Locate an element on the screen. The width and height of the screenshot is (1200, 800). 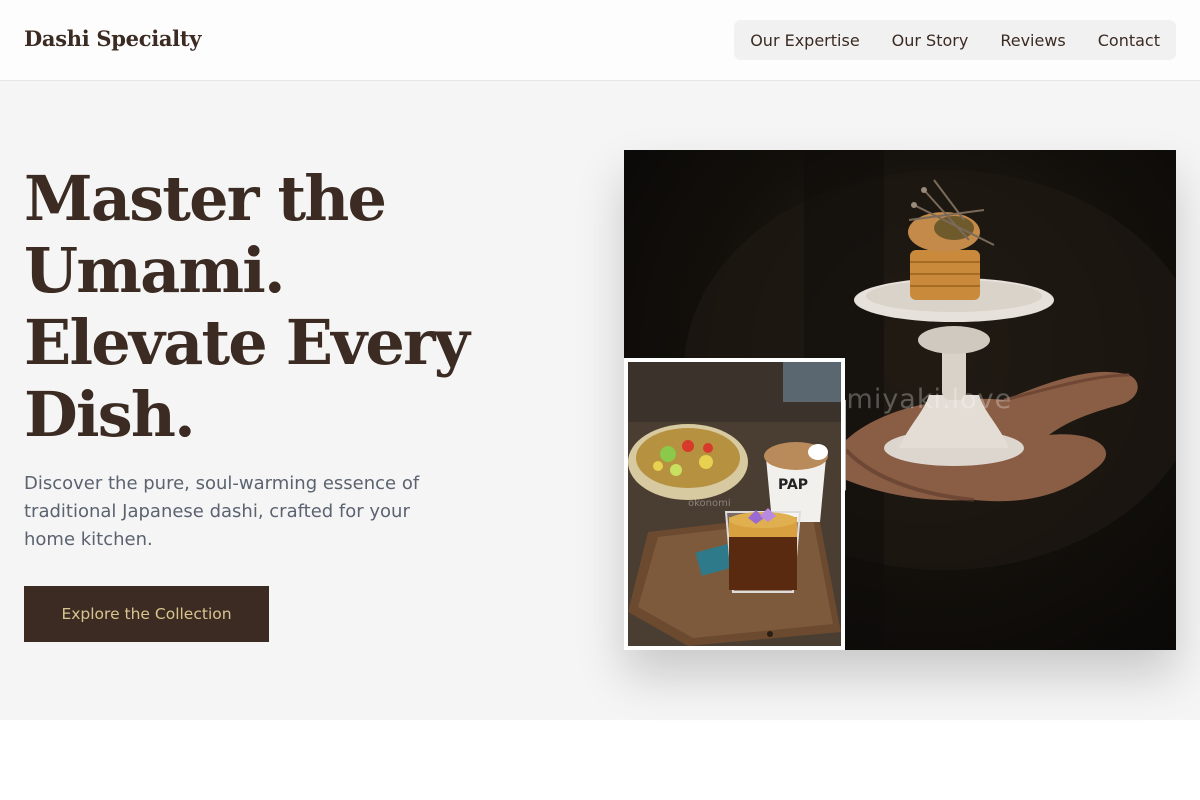
nav-link-reviews: Reviews is located at coordinates (1032, 40).